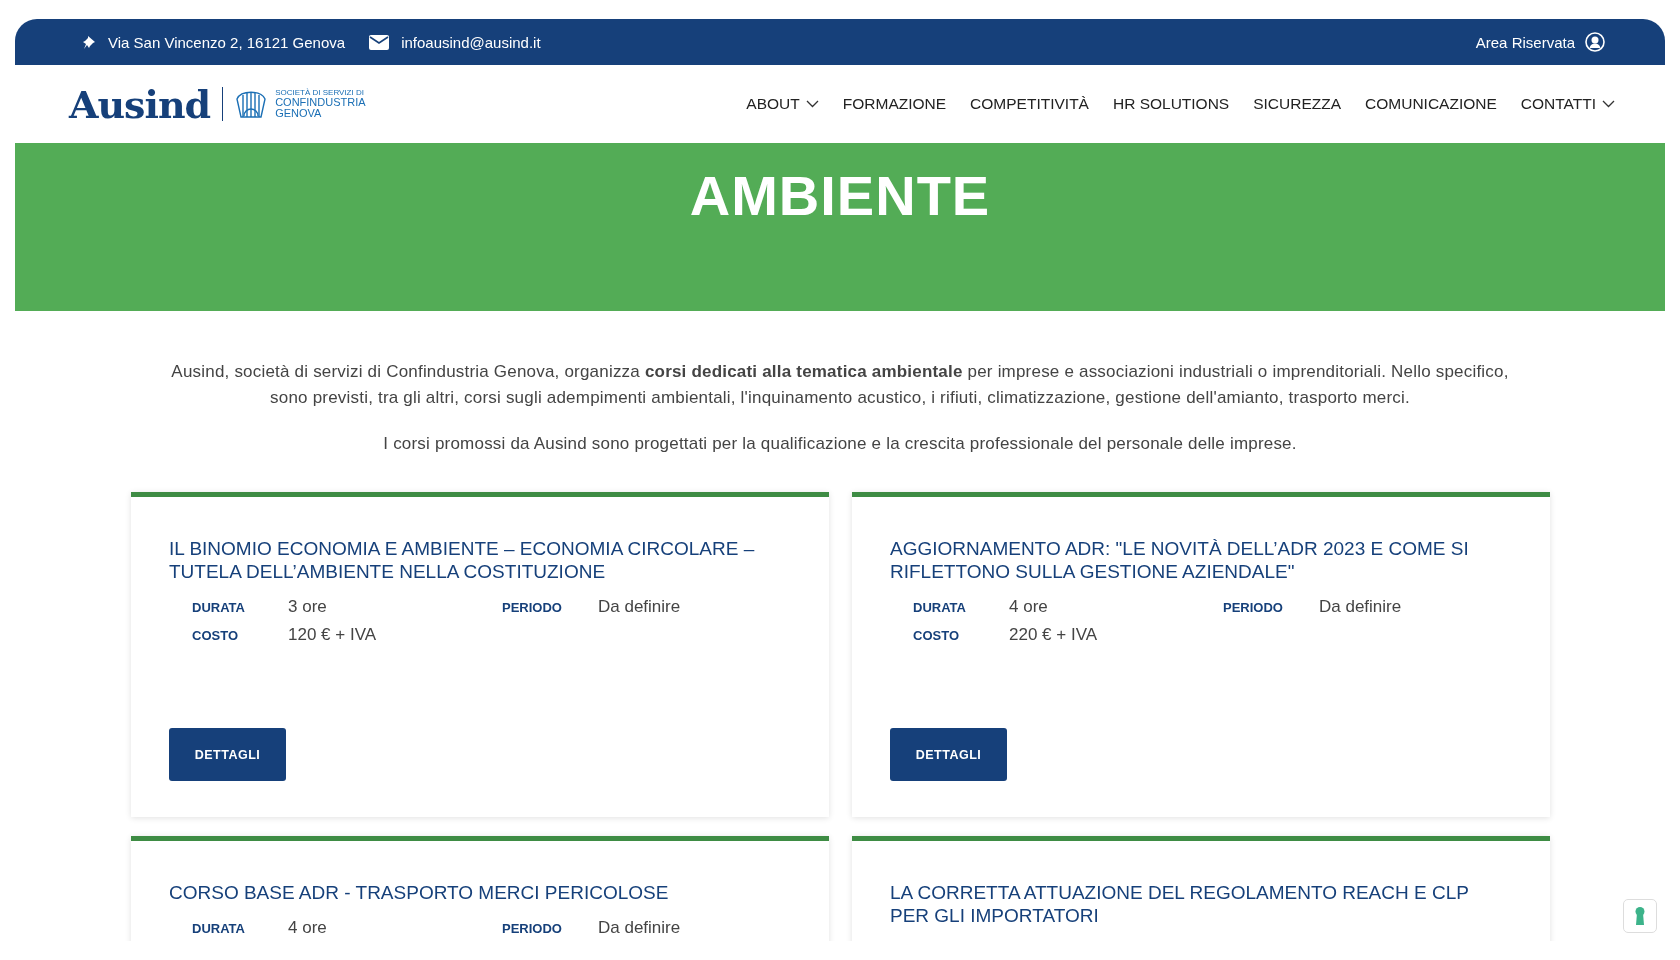 The image size is (1680, 960). Describe the element at coordinates (140, 104) in the screenshot. I see `logo-wordmark: Ausind` at that location.